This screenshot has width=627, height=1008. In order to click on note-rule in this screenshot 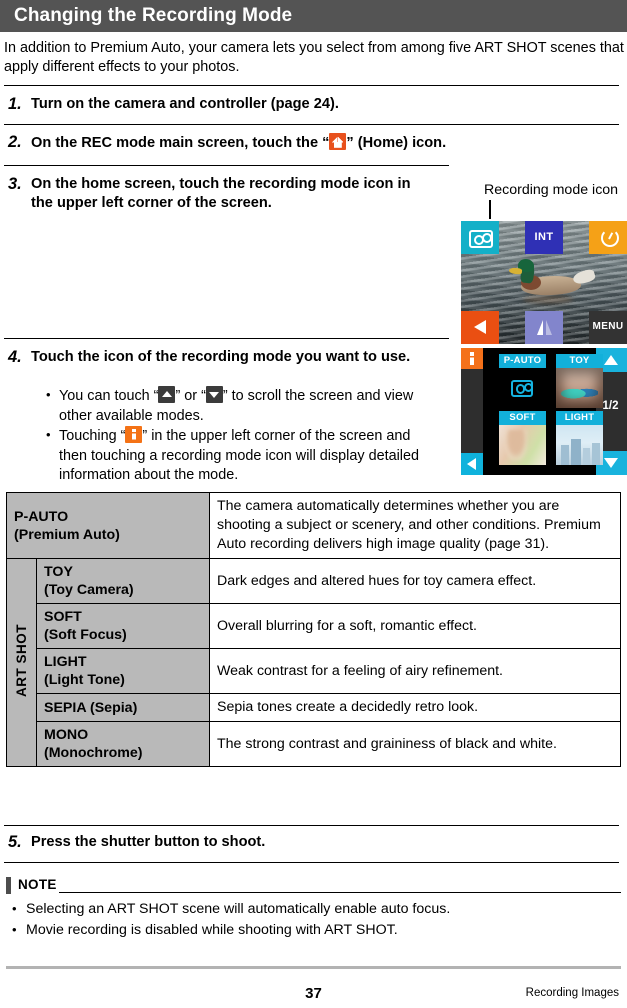, I will do `click(340, 892)`.